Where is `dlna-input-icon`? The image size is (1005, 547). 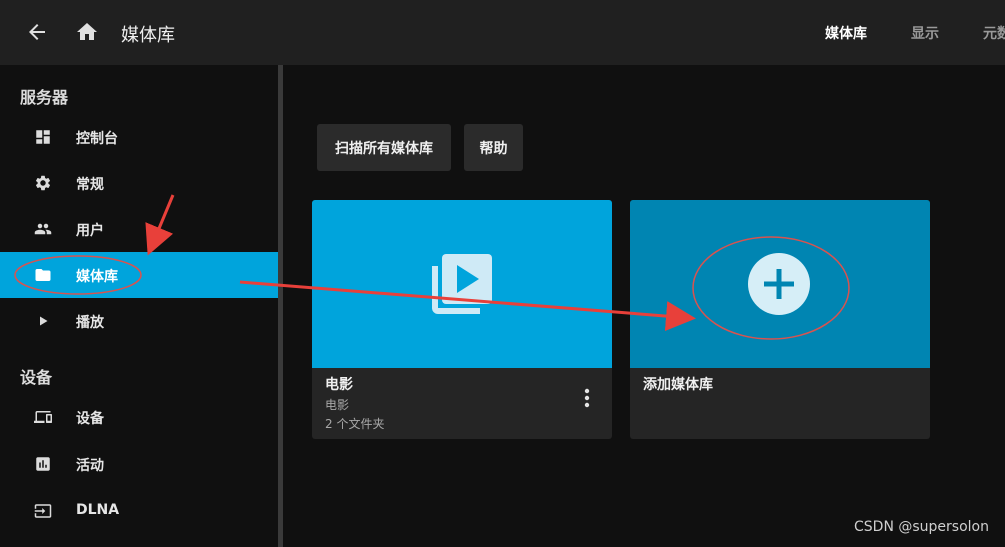
dlna-input-icon is located at coordinates (43, 511).